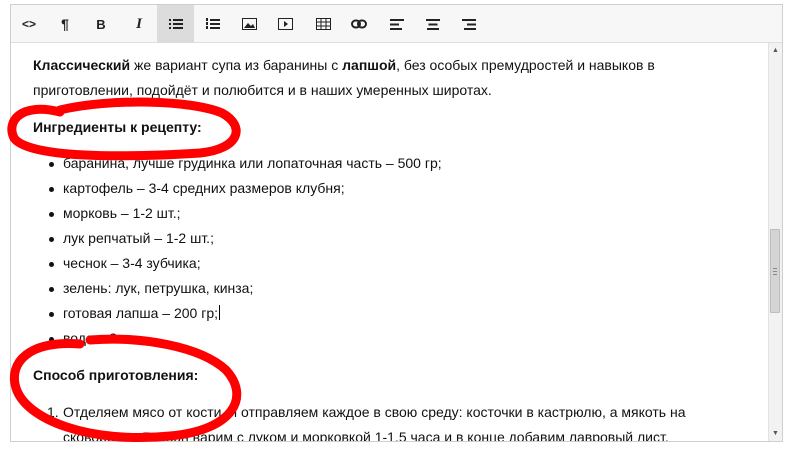 The height and width of the screenshot is (457, 794). I want to click on align-center-button, so click(433, 24).